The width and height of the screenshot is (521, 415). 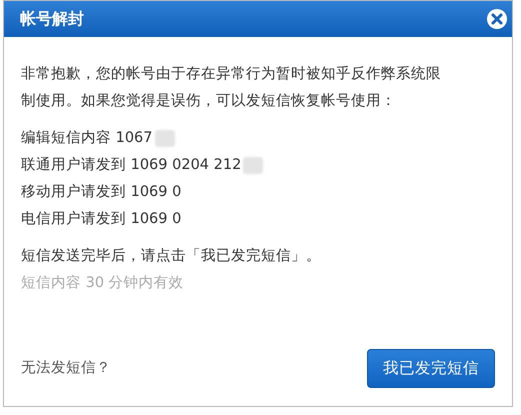 What do you see at coordinates (52, 19) in the screenshot?
I see `dialog-title: 帐号解封` at bounding box center [52, 19].